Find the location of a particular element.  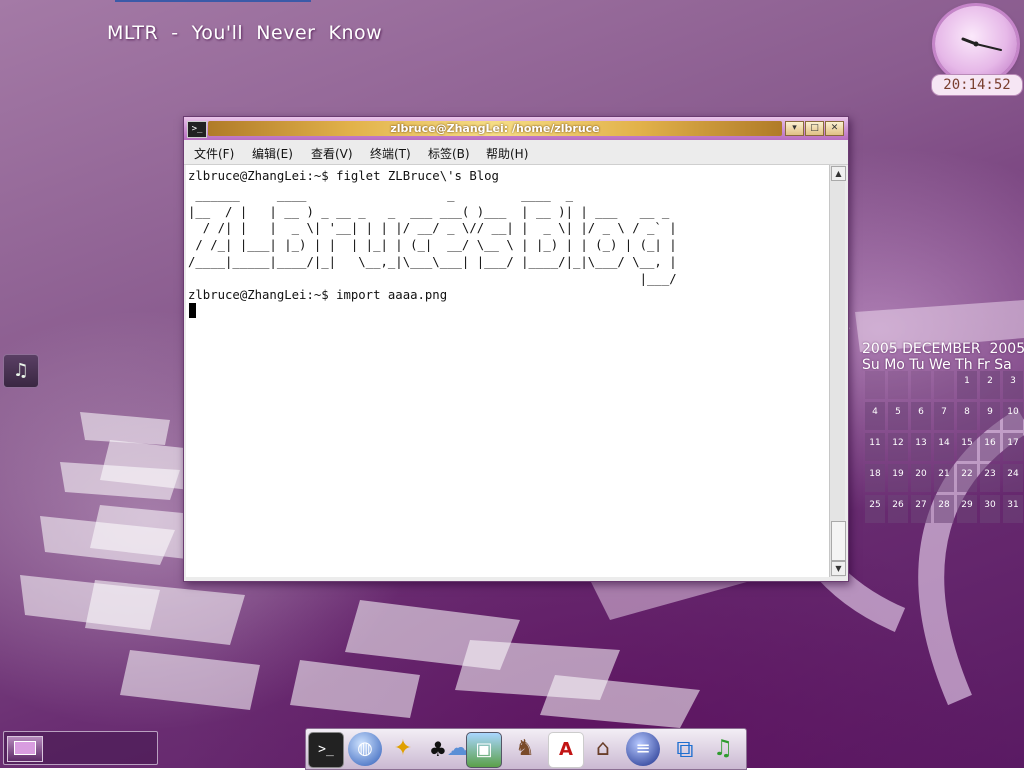

calendar-day: 12 is located at coordinates (898, 447).